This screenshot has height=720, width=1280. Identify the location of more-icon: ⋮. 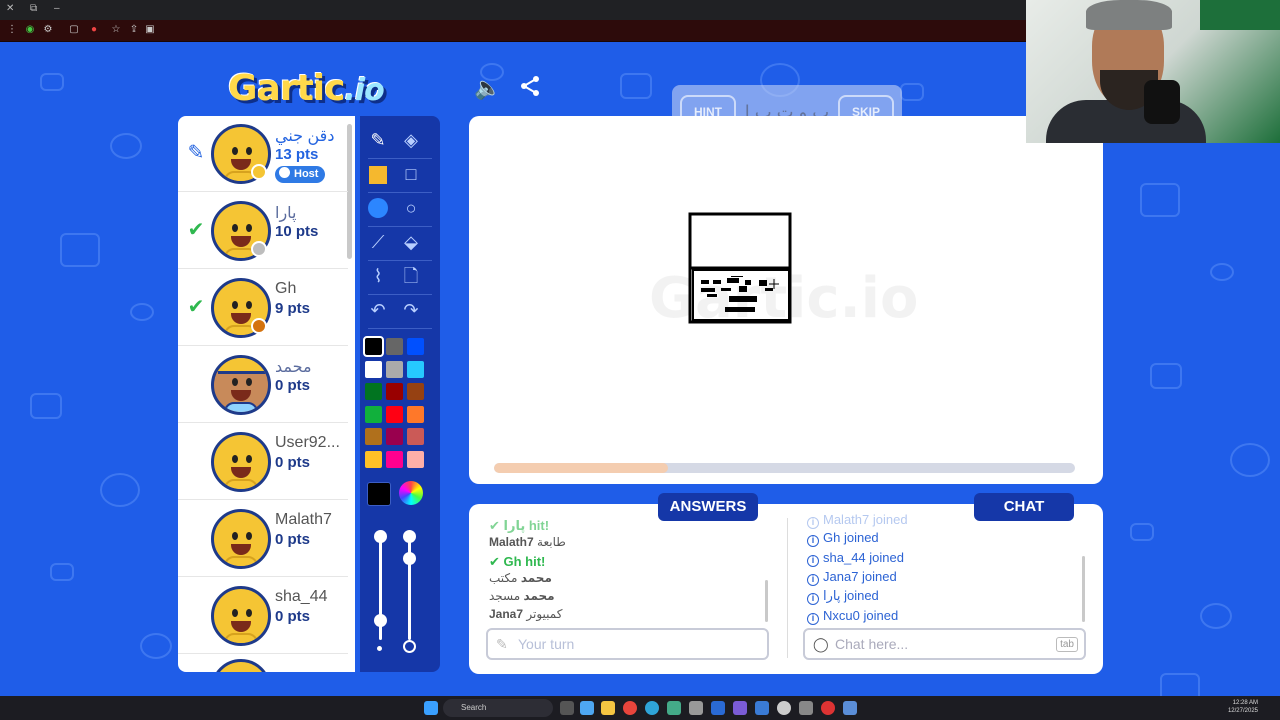
(12, 30).